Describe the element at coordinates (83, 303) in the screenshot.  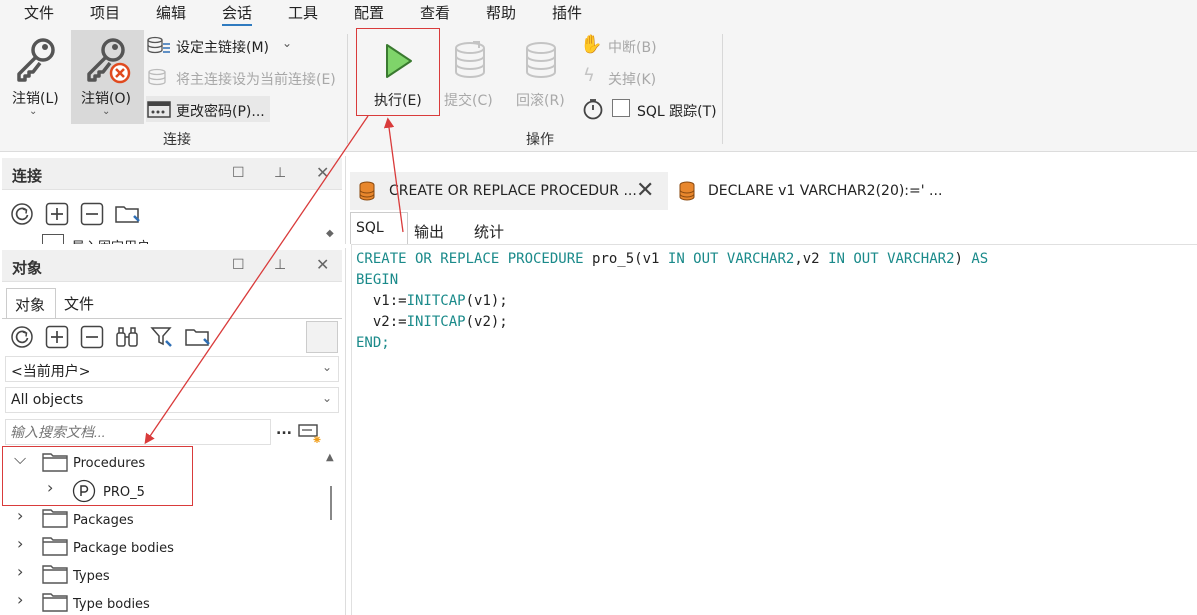
I see `tab-files: 文件` at that location.